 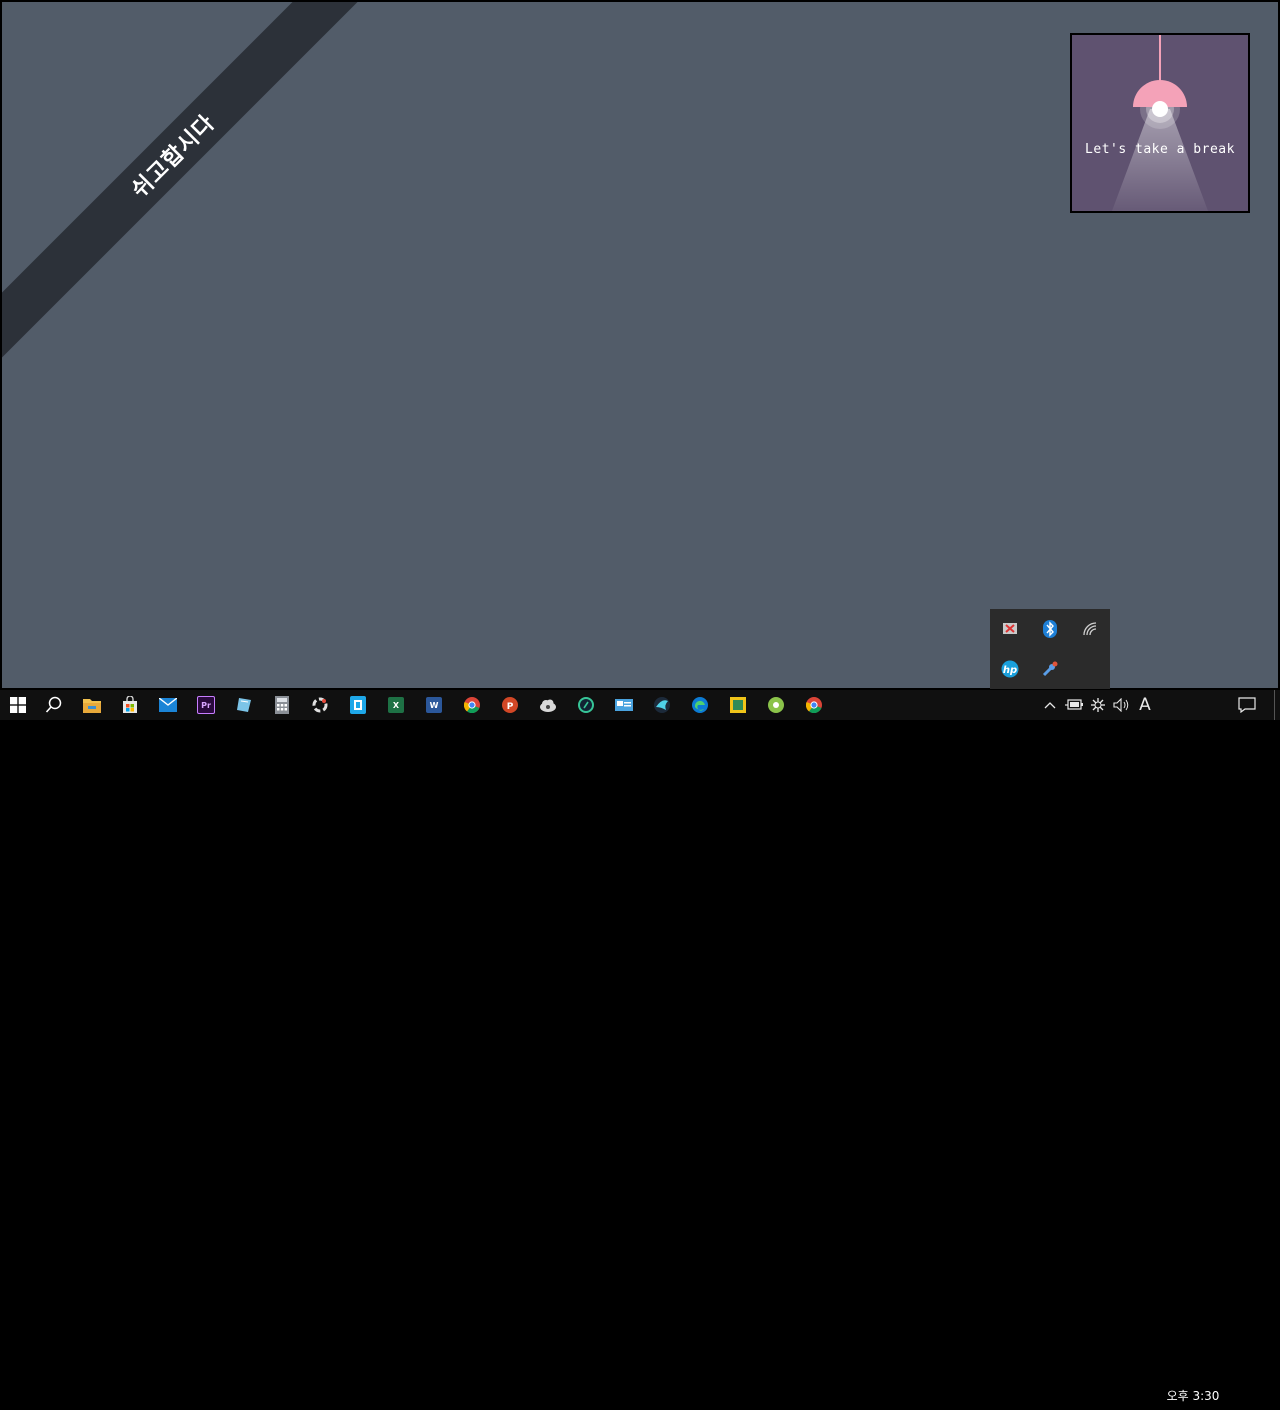 I want to click on corner-ribbon: 쉬고합시다, so click(x=194, y=186).